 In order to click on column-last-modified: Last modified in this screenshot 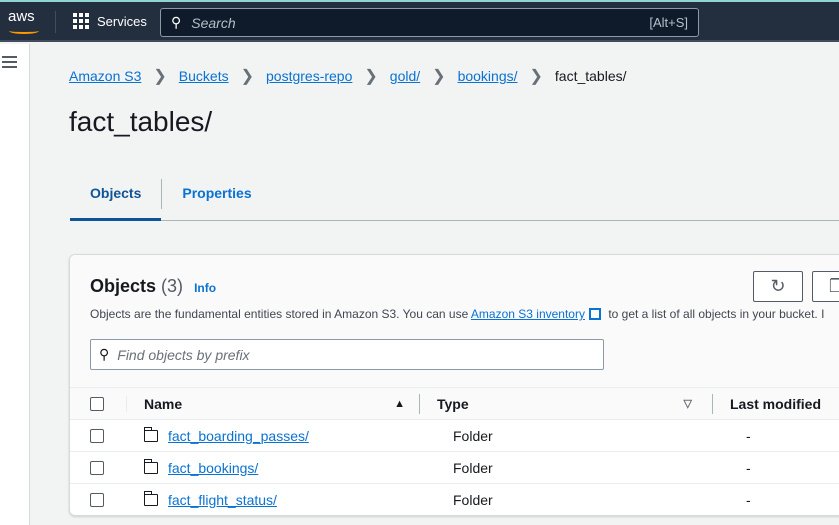, I will do `click(767, 403)`.